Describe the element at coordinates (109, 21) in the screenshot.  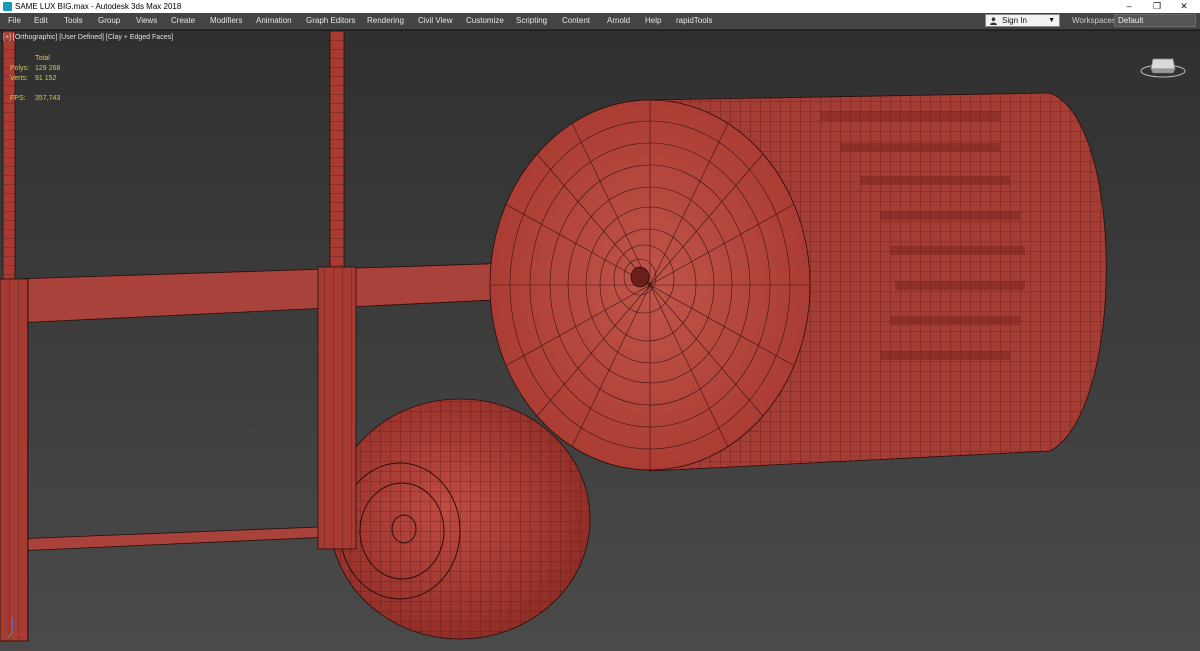
I see `menu-group: Group` at that location.